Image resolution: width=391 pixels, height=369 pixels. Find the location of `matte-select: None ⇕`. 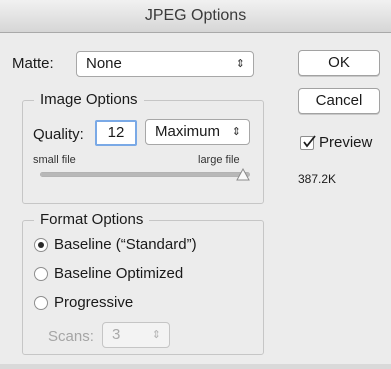

matte-select: None ⇕ is located at coordinates (165, 64).